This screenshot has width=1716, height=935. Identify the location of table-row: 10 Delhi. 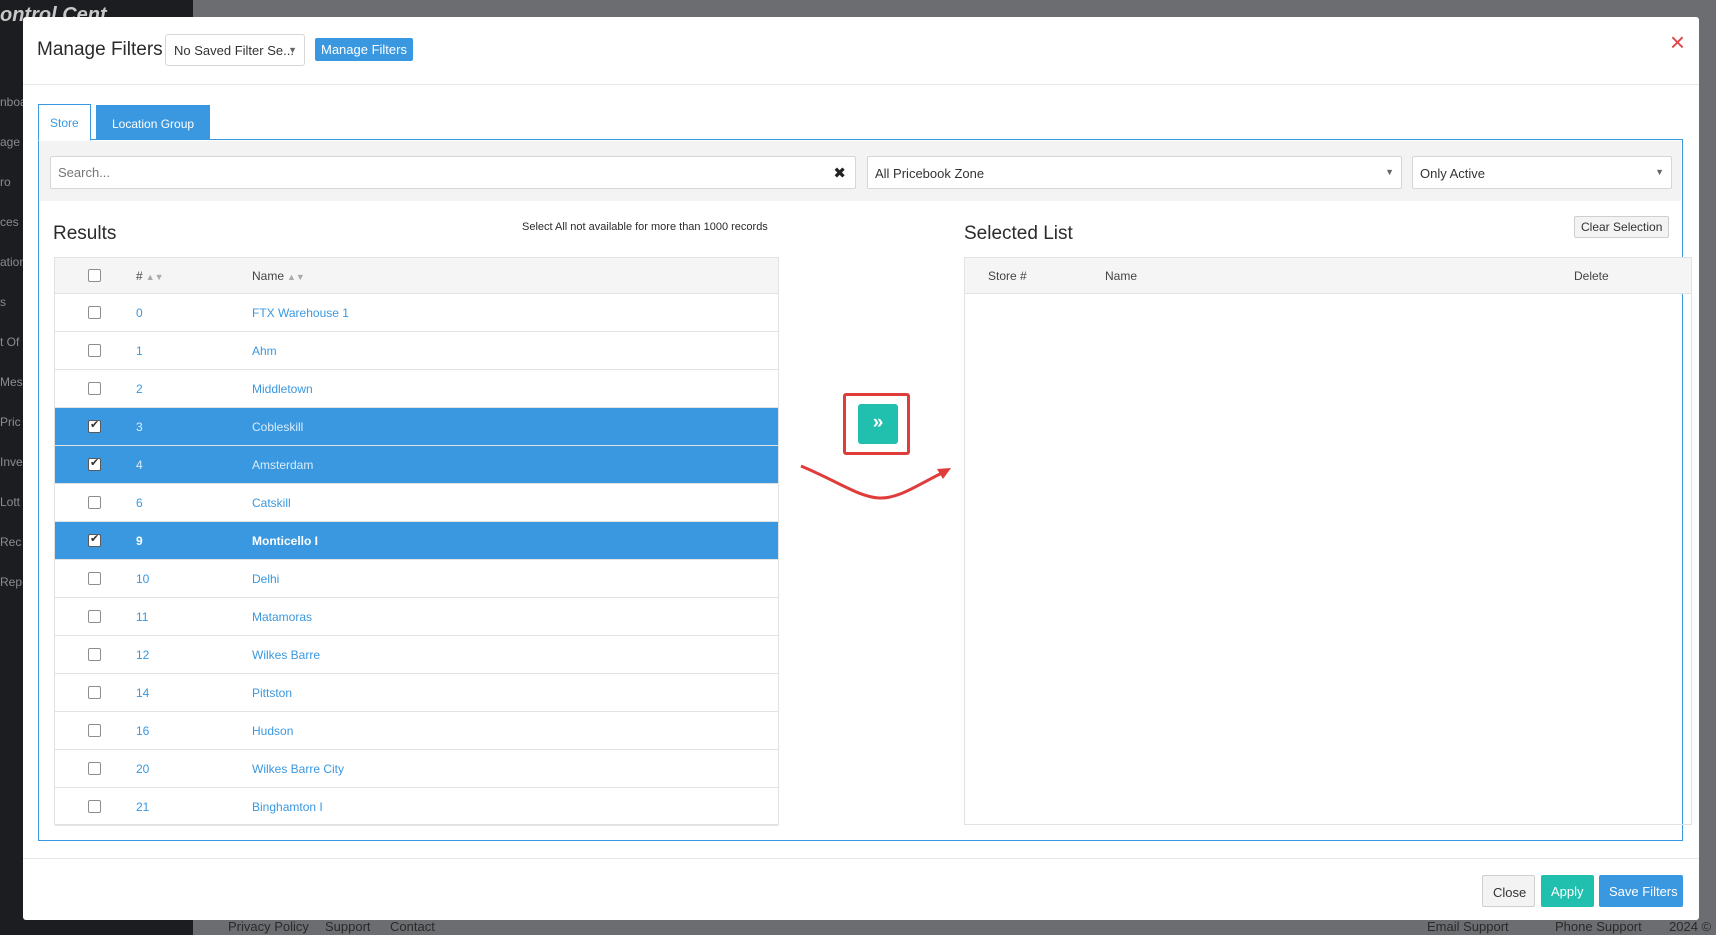
(416, 579).